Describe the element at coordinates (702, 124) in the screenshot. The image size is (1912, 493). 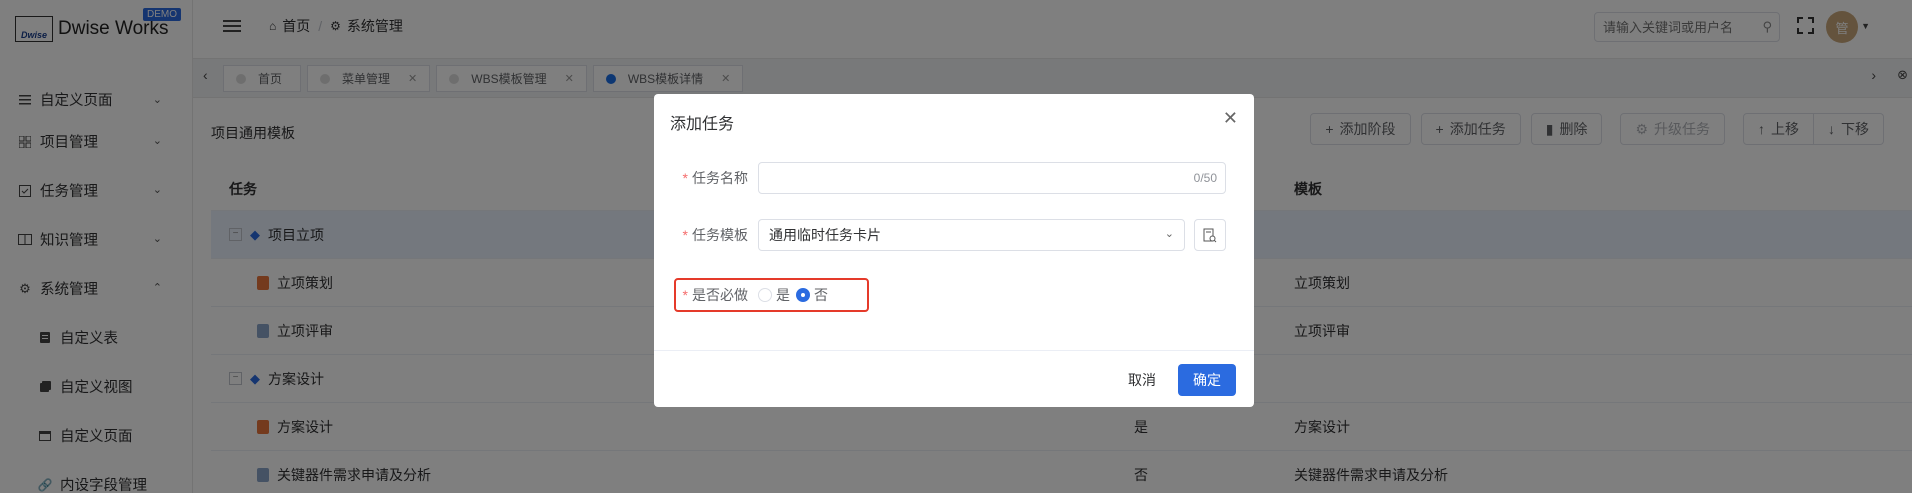
I see `dialog-title: 添加任务` at that location.